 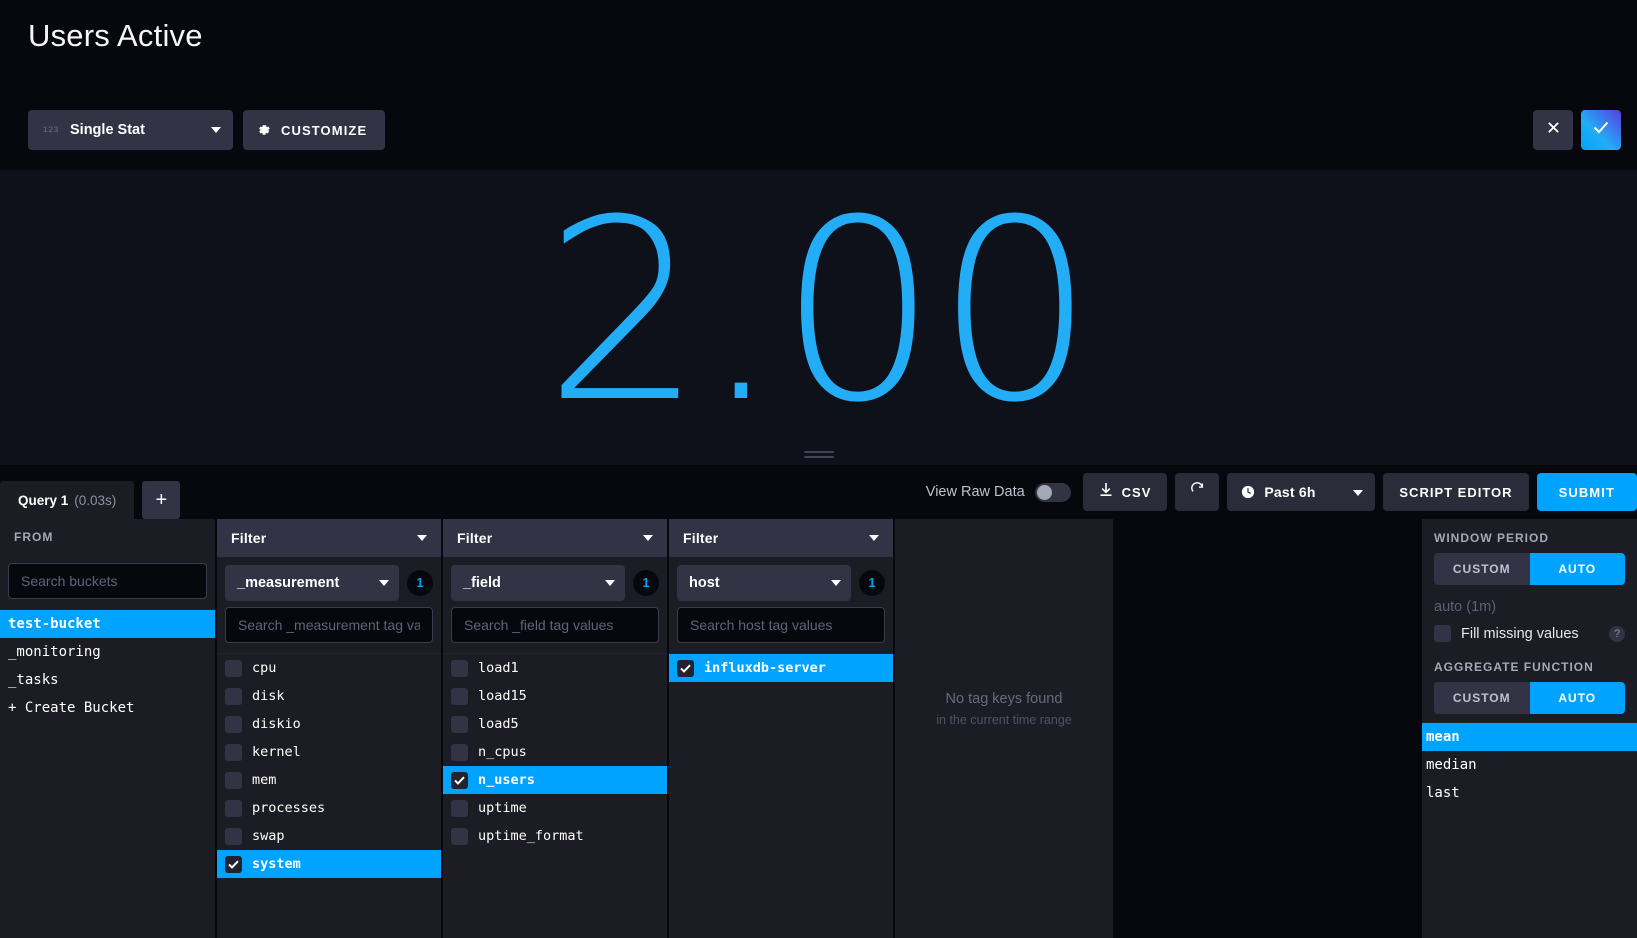 I want to click on filter-panel-field: Filter _field 1 load1, so click(x=555, y=728).